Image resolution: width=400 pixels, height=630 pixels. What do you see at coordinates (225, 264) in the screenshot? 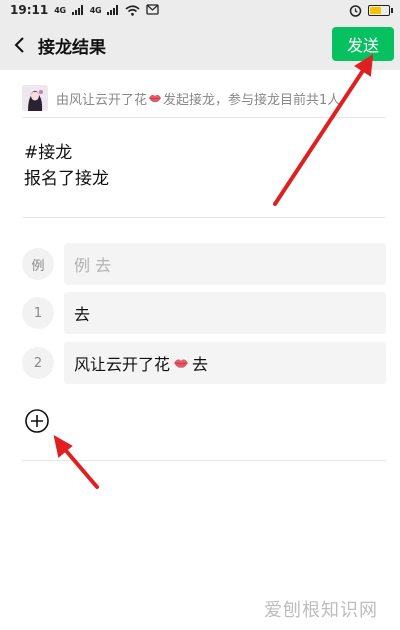
I see `entry-example-field: 例 去` at bounding box center [225, 264].